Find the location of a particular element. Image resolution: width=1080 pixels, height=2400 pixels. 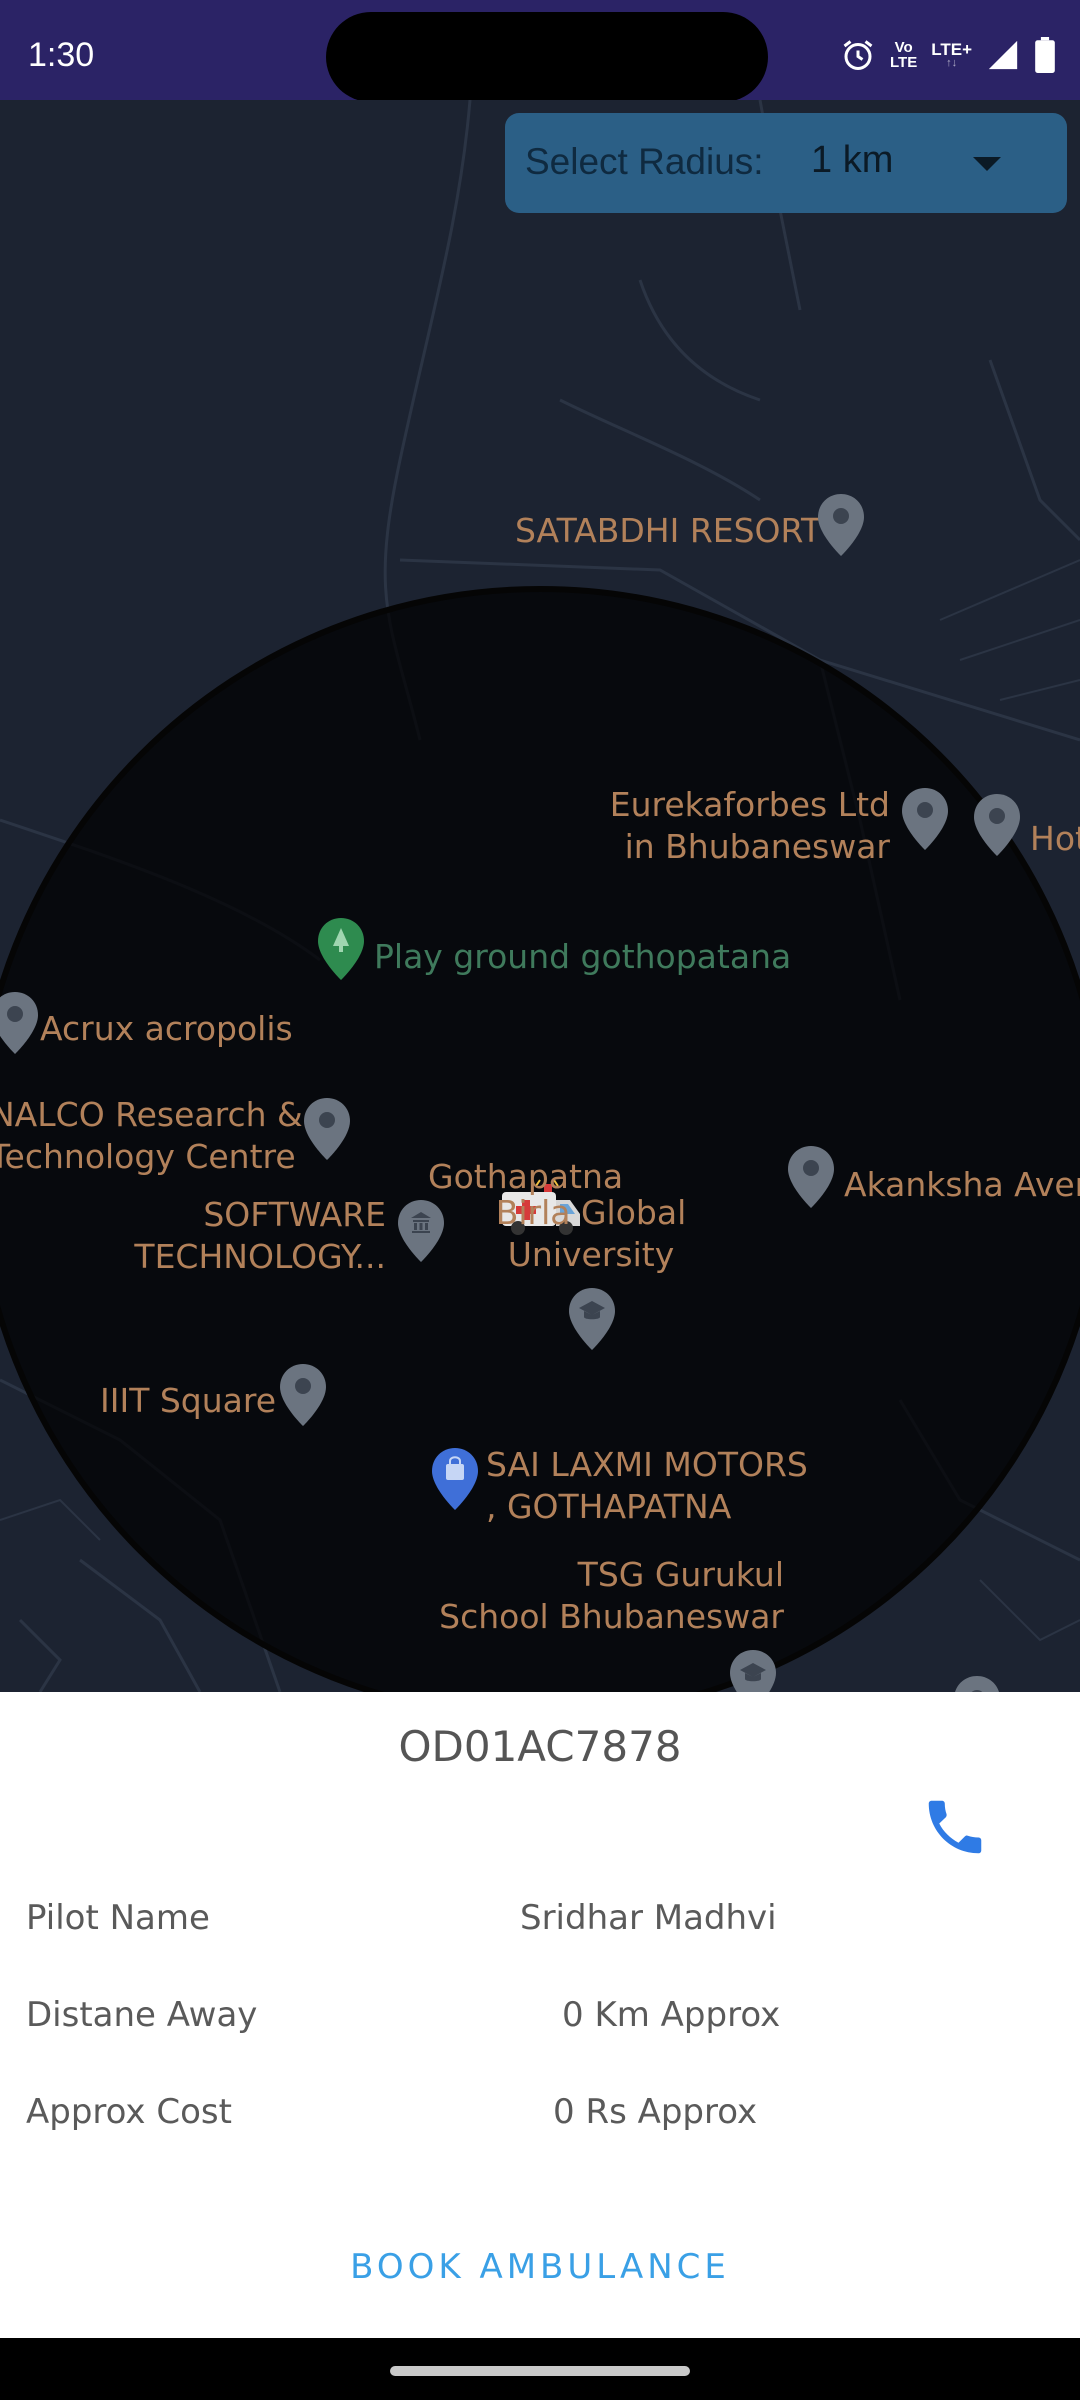

radius-label: Select Radius: is located at coordinates (644, 161).